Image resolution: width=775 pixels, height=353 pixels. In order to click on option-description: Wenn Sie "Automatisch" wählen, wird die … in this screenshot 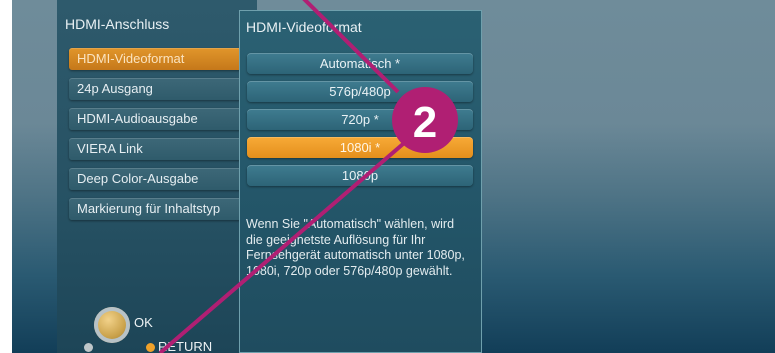, I will do `click(355, 247)`.